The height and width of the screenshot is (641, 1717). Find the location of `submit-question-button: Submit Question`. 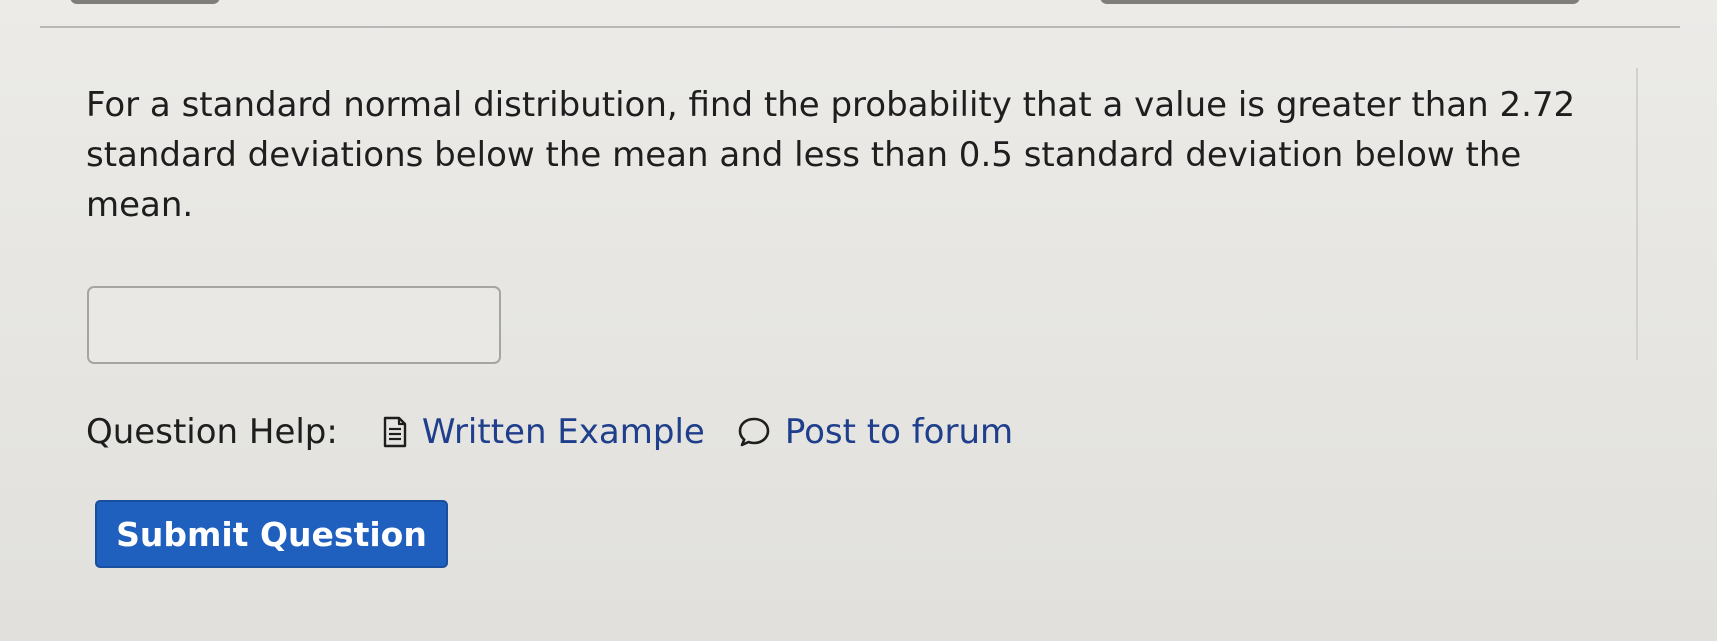

submit-question-button: Submit Question is located at coordinates (271, 534).